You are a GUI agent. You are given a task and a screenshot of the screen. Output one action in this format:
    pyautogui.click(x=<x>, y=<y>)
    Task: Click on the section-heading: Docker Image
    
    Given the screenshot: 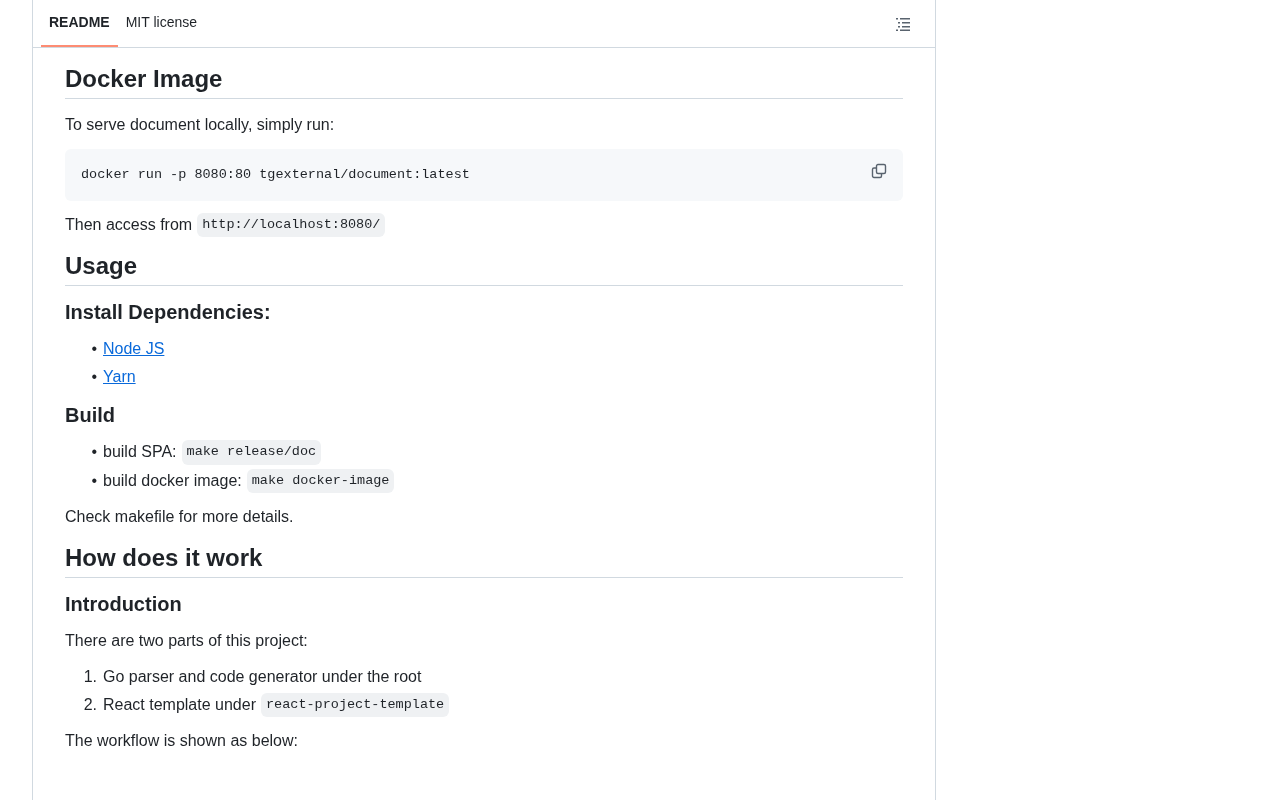 What is the action you would take?
    pyautogui.click(x=144, y=79)
    